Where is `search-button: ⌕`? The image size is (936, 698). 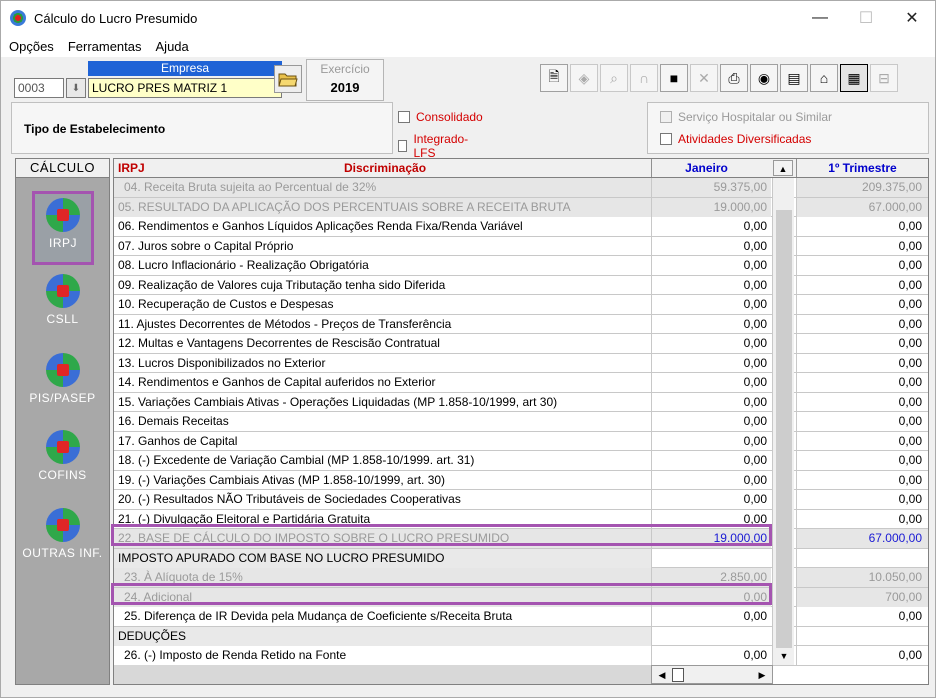
search-button: ⌕ is located at coordinates (614, 78).